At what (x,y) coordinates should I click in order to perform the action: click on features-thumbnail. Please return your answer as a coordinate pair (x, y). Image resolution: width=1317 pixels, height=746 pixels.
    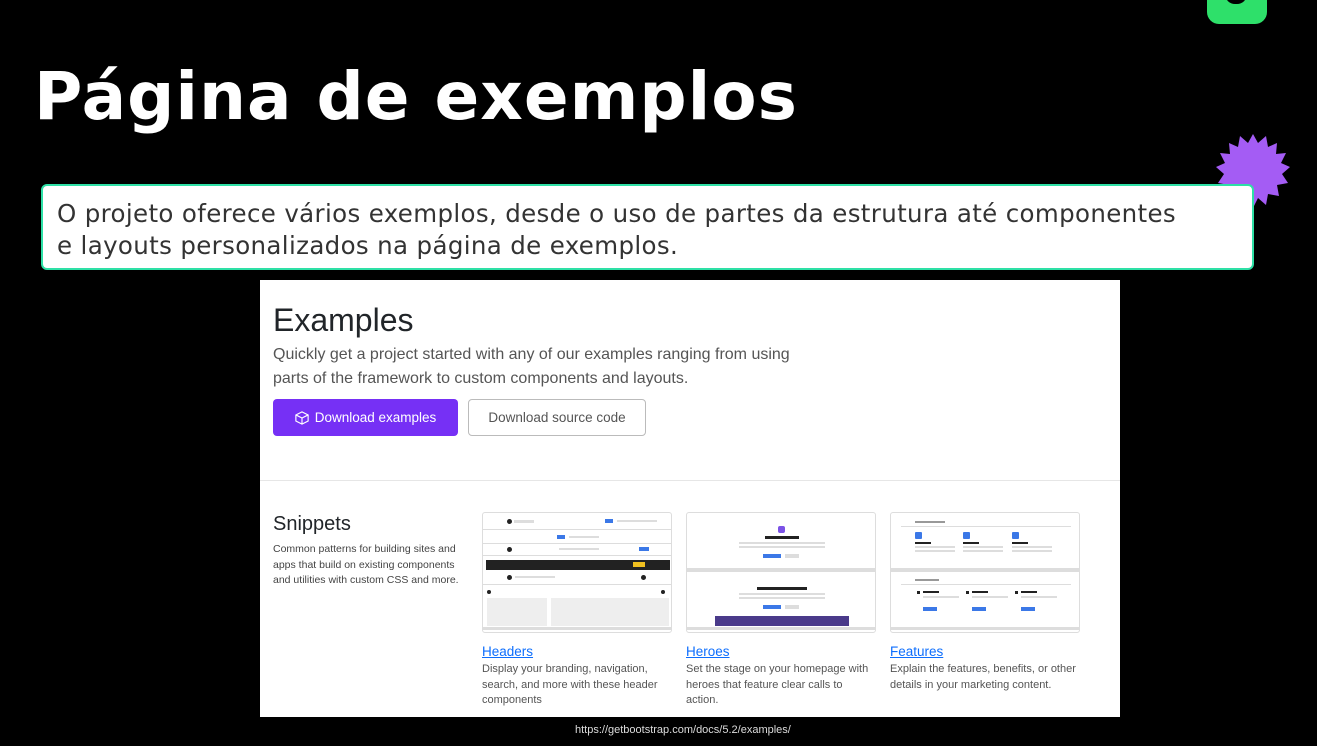
    Looking at the image, I should click on (985, 572).